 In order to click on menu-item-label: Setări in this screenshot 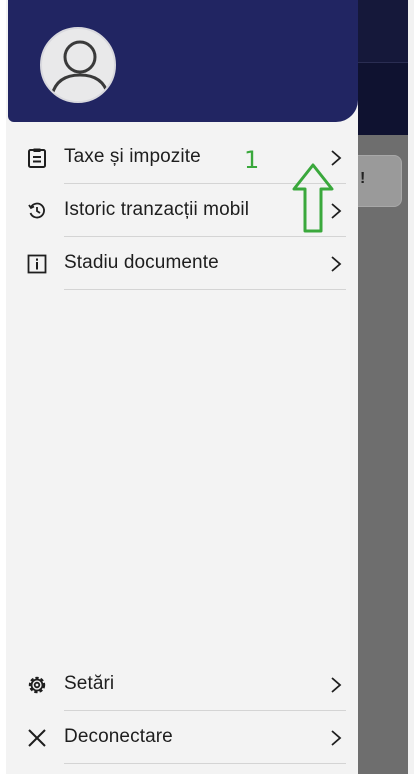, I will do `click(89, 683)`.